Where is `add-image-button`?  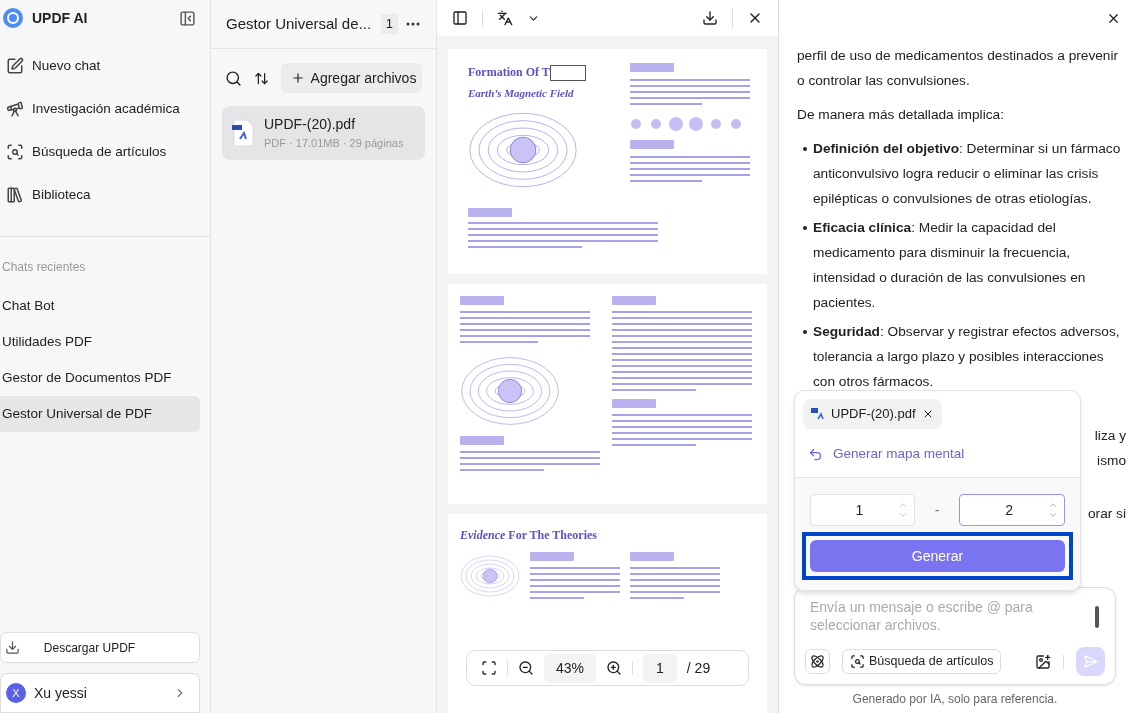
add-image-button is located at coordinates (1043, 661).